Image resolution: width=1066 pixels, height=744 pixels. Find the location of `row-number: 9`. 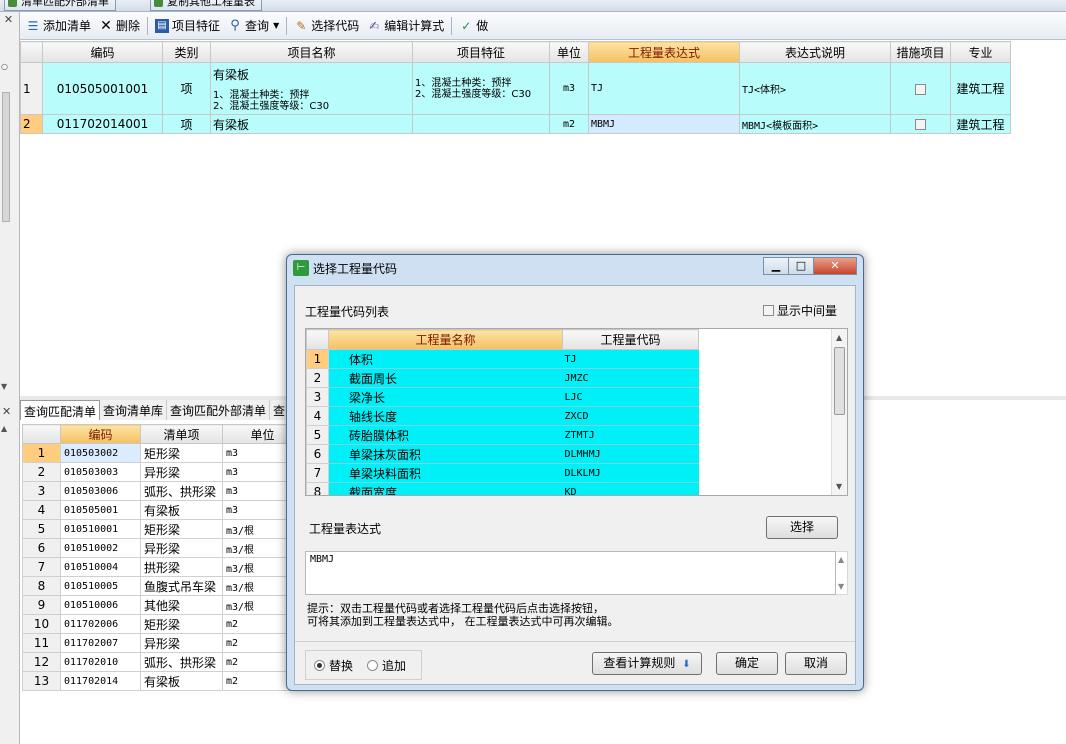

row-number: 9 is located at coordinates (41, 605).